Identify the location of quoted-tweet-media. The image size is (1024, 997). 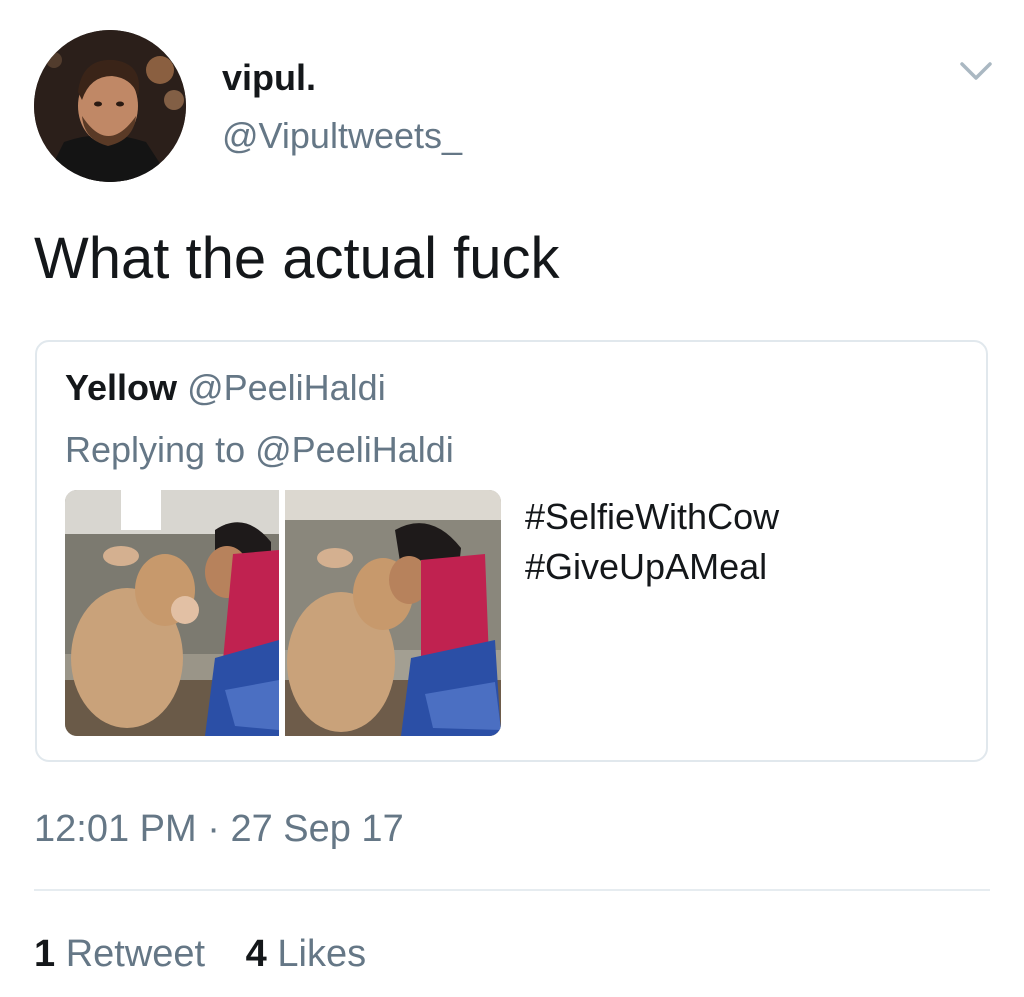
(283, 613).